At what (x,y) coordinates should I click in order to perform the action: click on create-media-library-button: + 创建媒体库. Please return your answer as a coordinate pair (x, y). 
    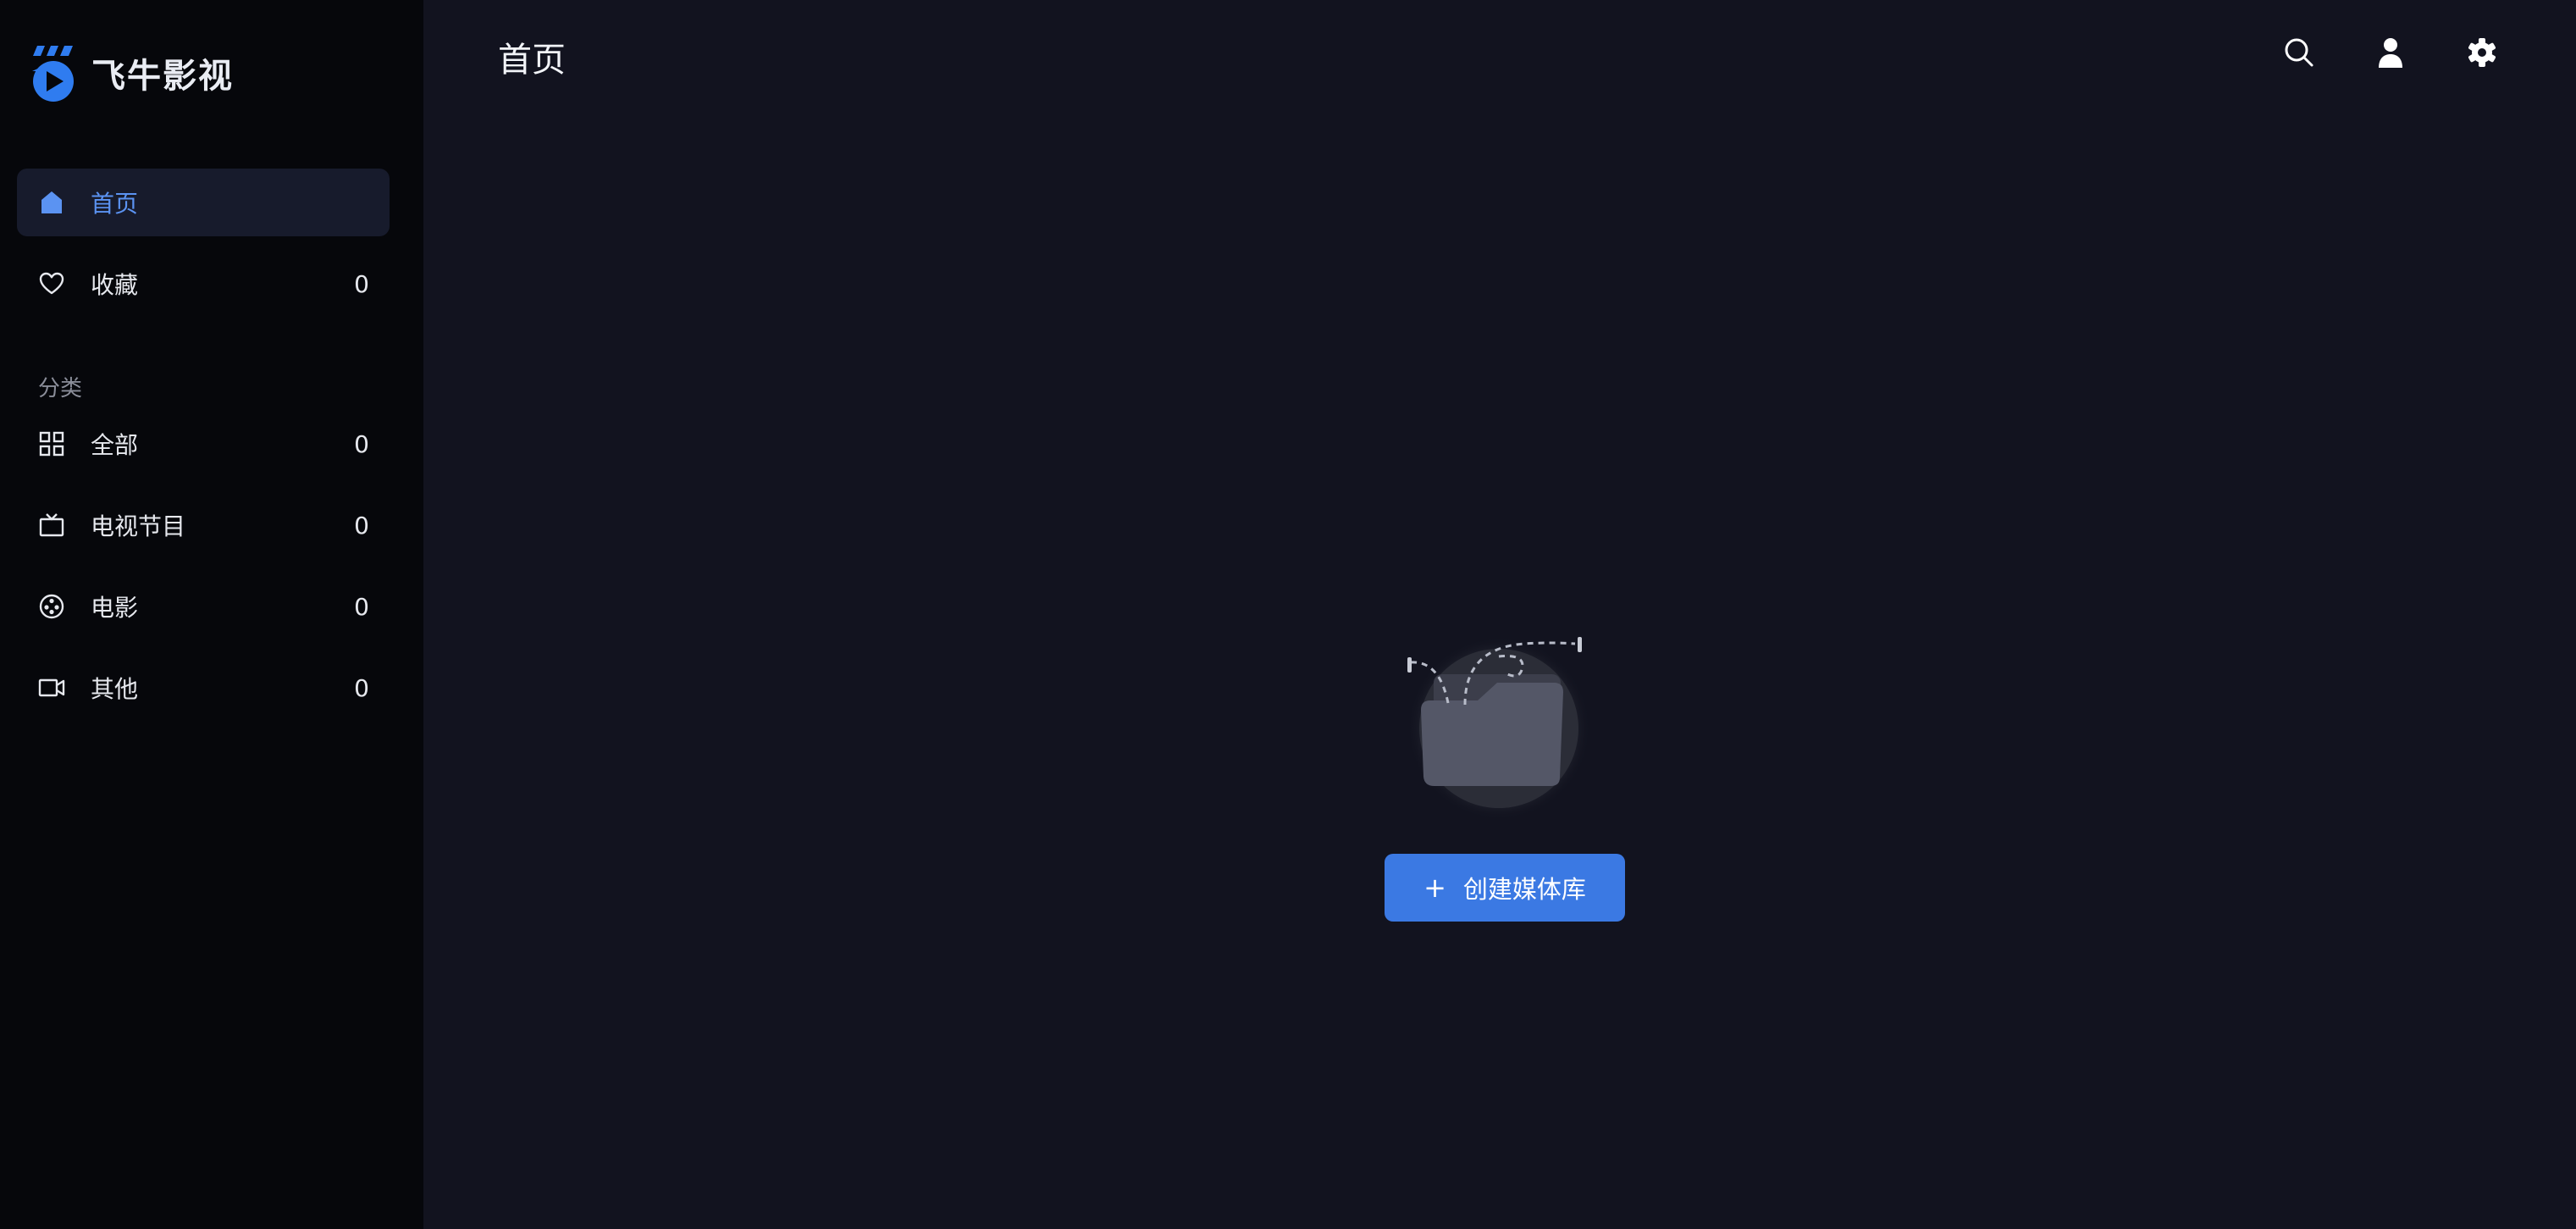
    Looking at the image, I should click on (1505, 888).